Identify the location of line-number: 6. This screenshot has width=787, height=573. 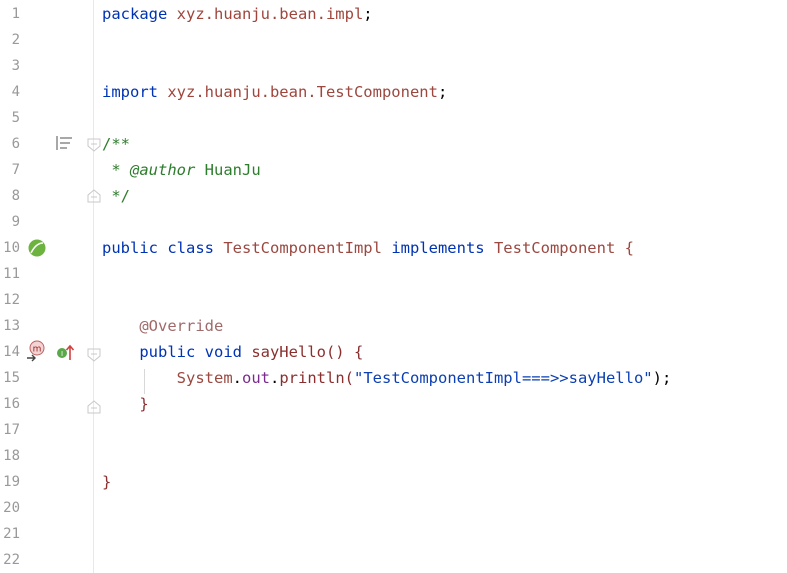
(10, 144).